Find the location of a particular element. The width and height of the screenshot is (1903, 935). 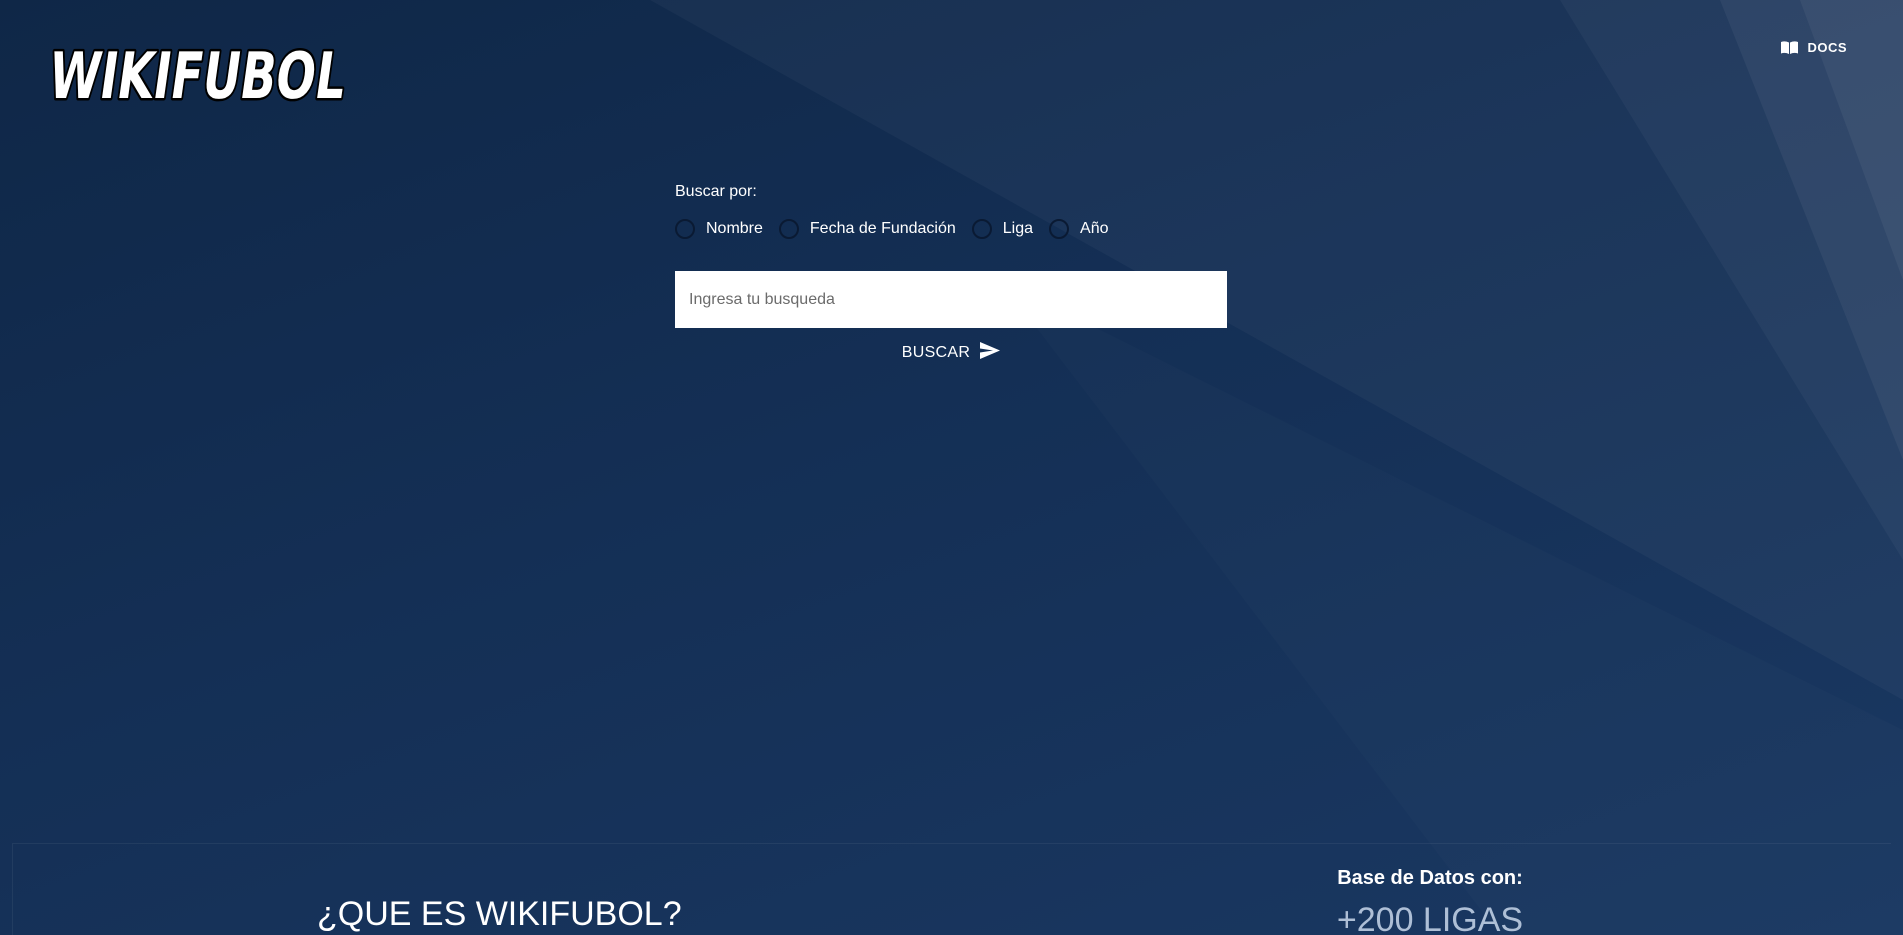

radio-label: Nombre is located at coordinates (734, 228).